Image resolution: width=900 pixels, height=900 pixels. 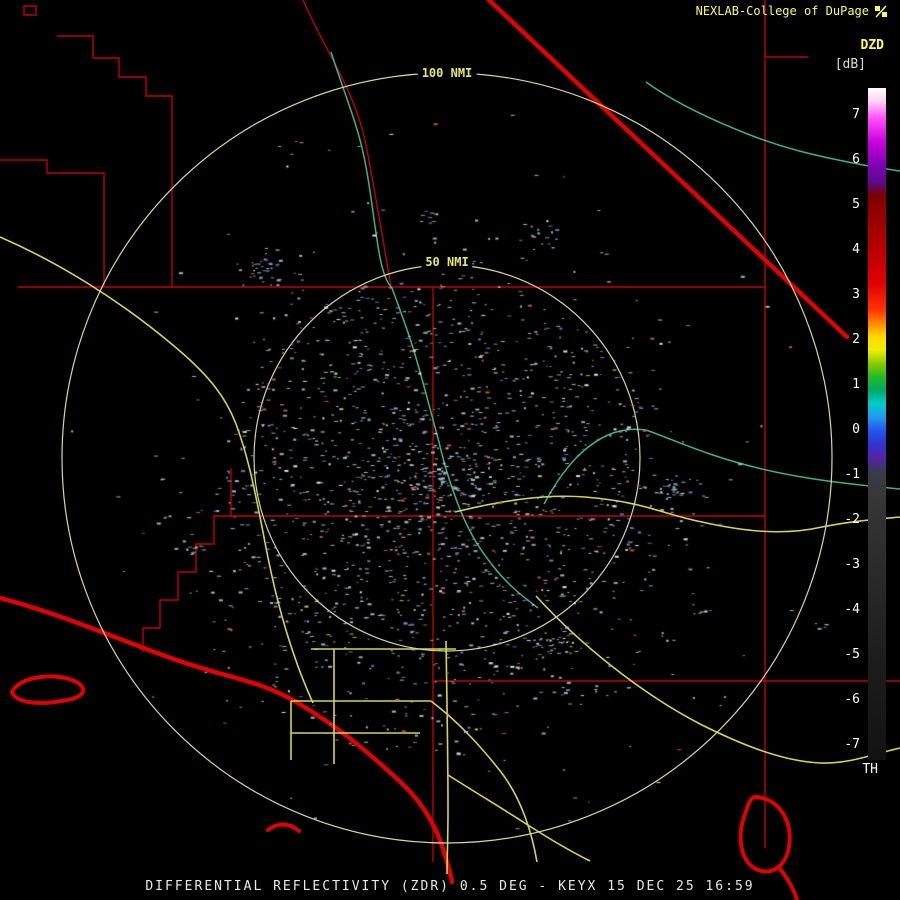 I want to click on colorbar, so click(x=877, y=424).